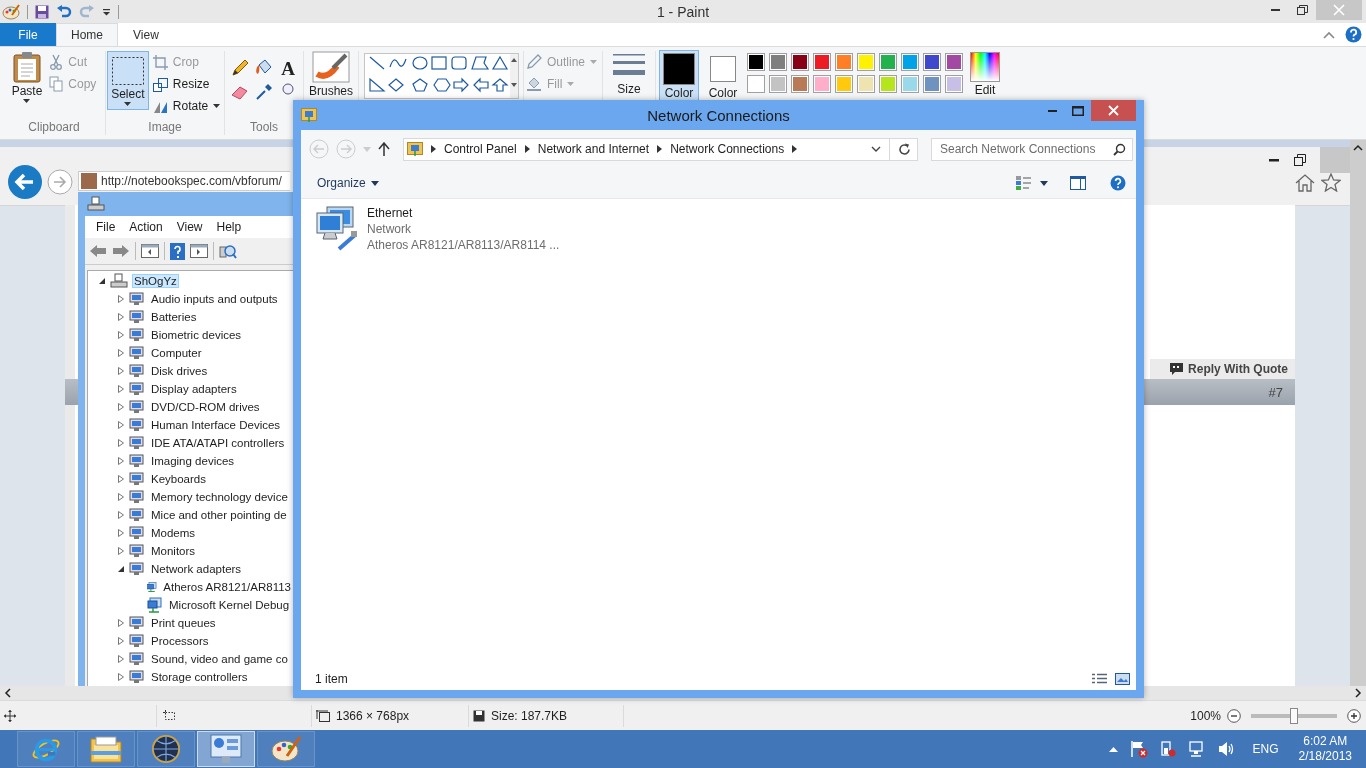 Image resolution: width=1366 pixels, height=768 pixels. Describe the element at coordinates (228, 251) in the screenshot. I see `scan-hardware-icon` at that location.